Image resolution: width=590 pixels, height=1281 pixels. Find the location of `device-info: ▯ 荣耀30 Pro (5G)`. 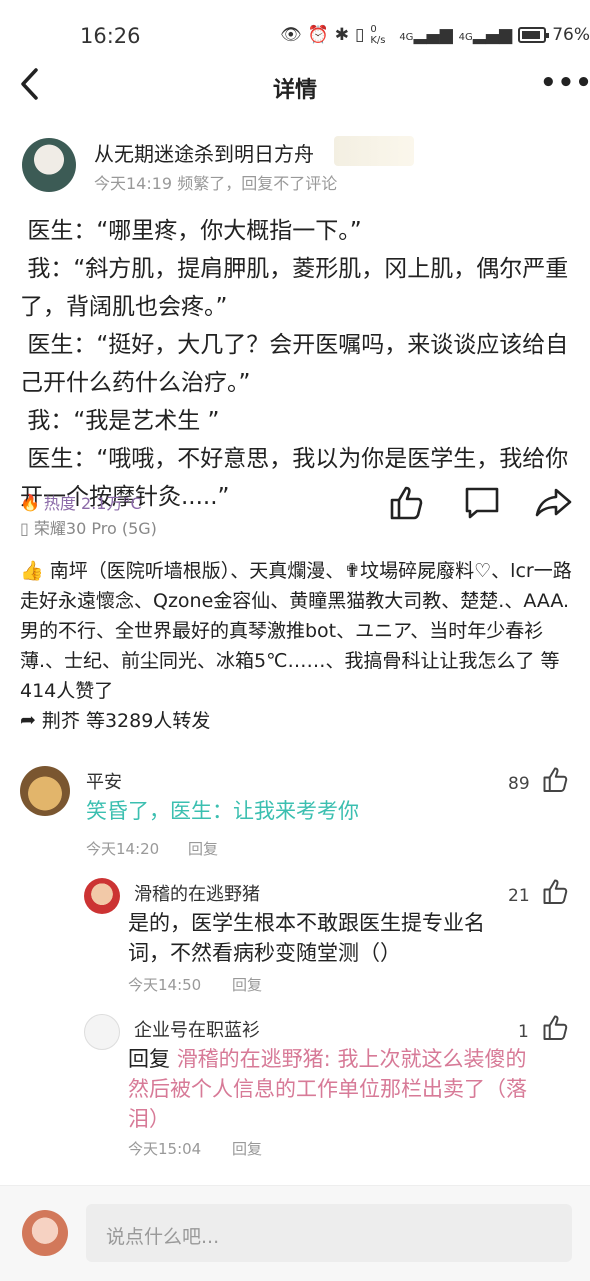

device-info: ▯ 荣耀30 Pro (5G) is located at coordinates (88, 527).